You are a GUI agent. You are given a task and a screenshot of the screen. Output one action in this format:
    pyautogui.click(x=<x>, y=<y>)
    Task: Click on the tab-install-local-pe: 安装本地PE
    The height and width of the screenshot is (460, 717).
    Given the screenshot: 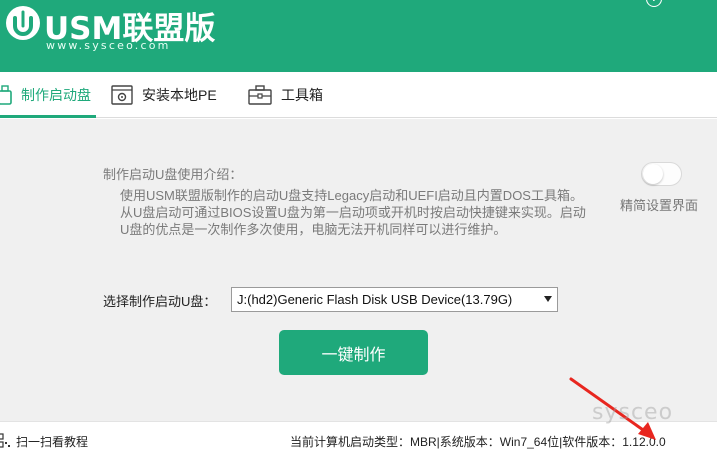 What is the action you would take?
    pyautogui.click(x=164, y=95)
    